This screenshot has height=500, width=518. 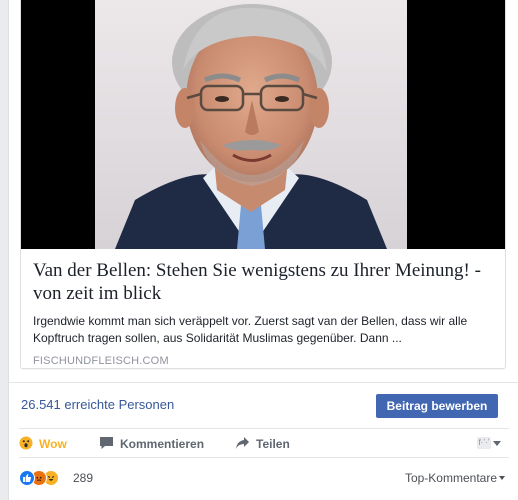 I want to click on reaction-count: 289, so click(x=83, y=478).